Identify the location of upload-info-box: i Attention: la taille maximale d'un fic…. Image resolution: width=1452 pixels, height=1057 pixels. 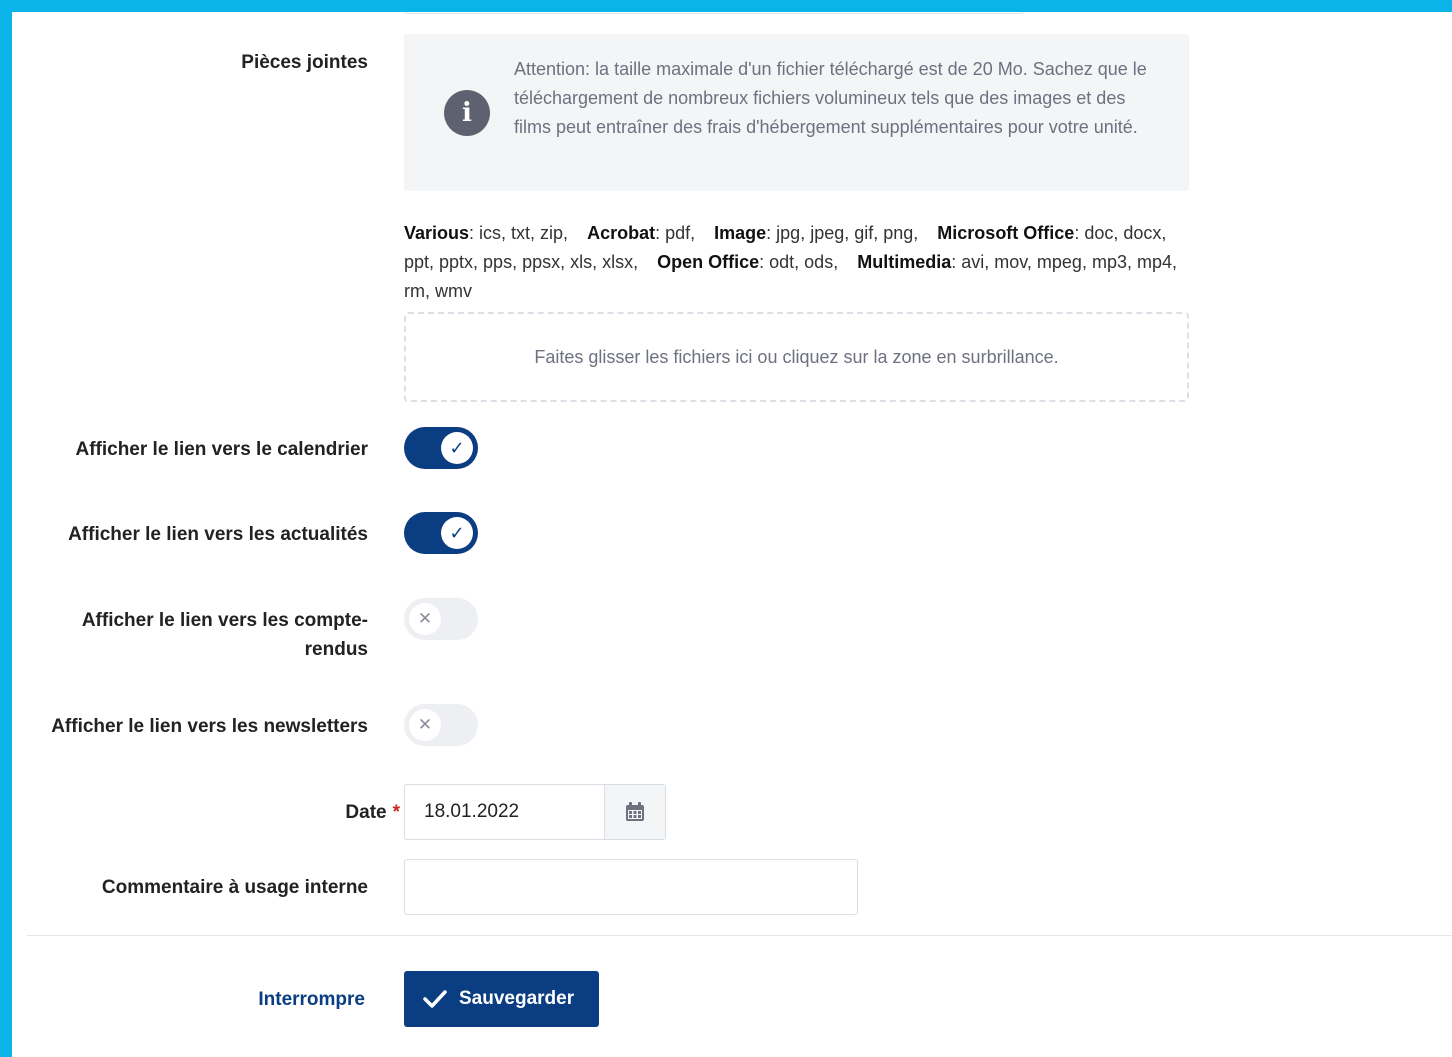
(796, 112).